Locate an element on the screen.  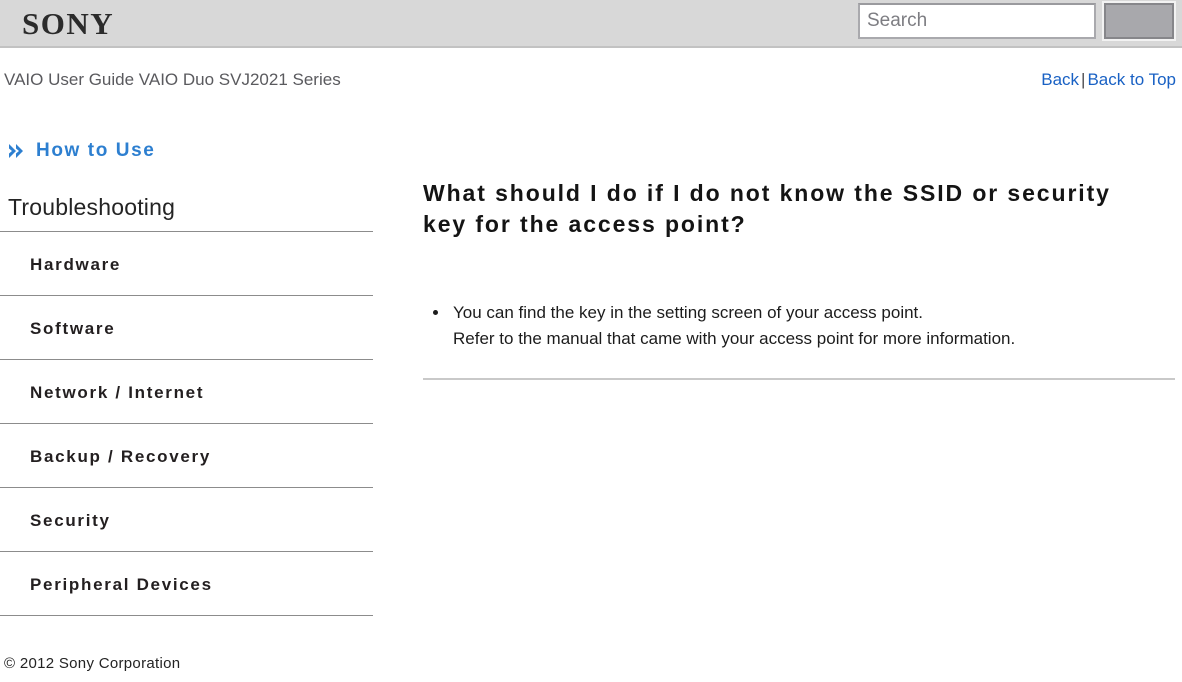
back-to-top-link: Back to Top is located at coordinates (1131, 79).